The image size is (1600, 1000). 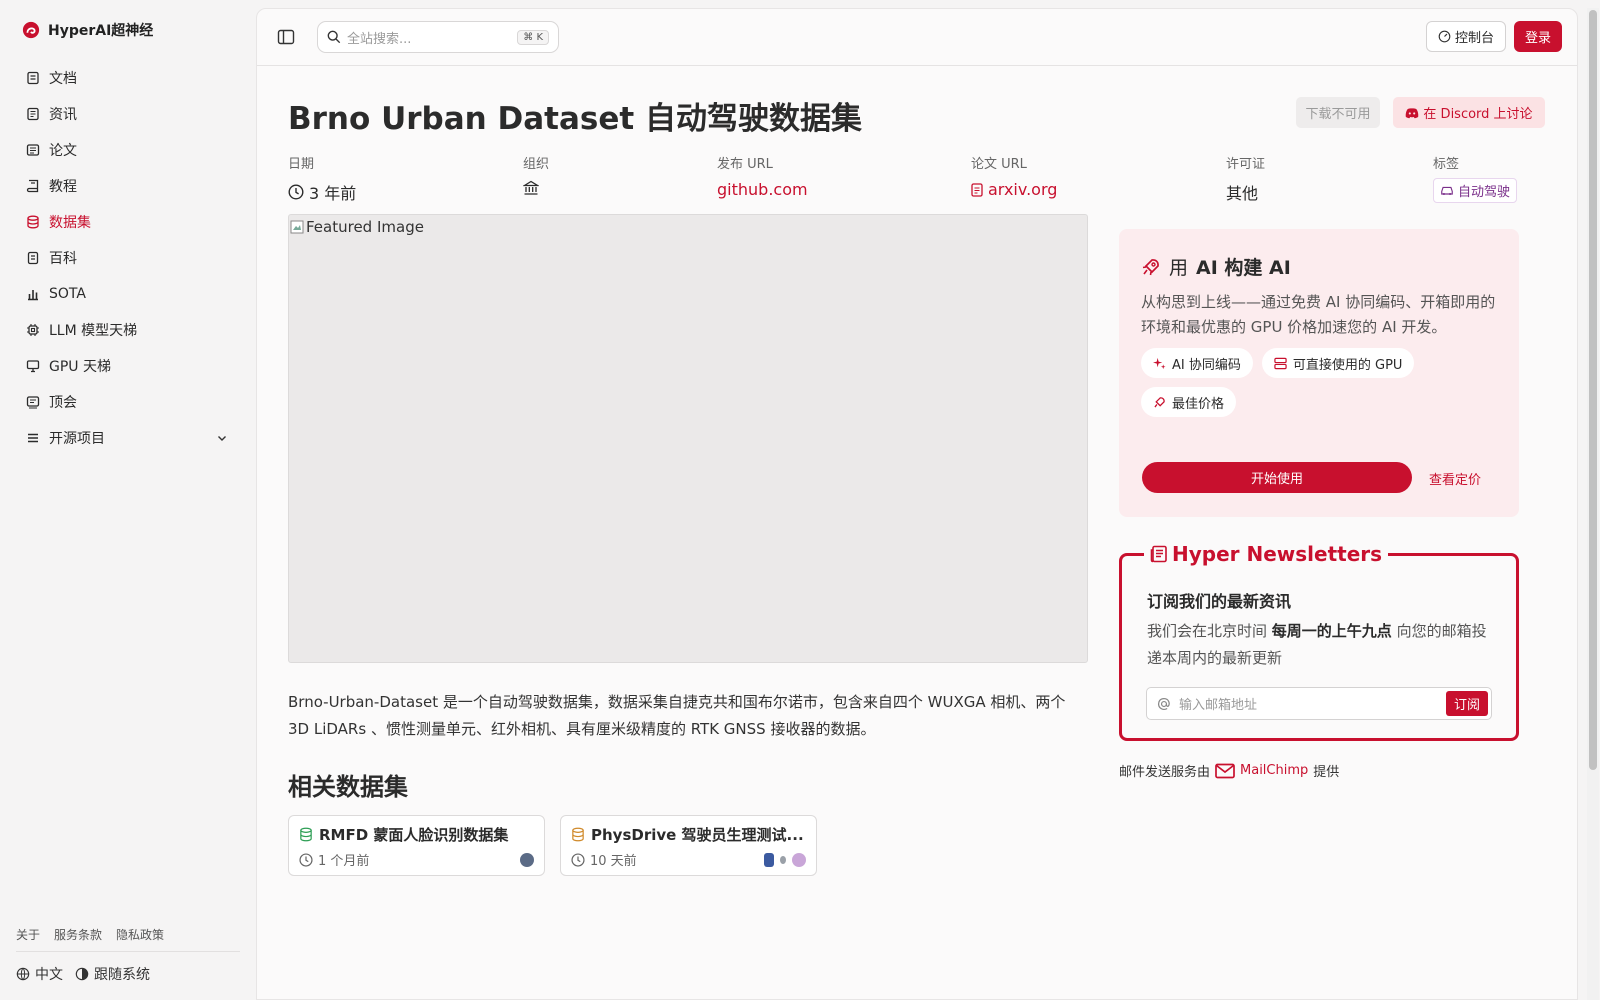 I want to click on sidebar-divider, so click(x=128, y=951).